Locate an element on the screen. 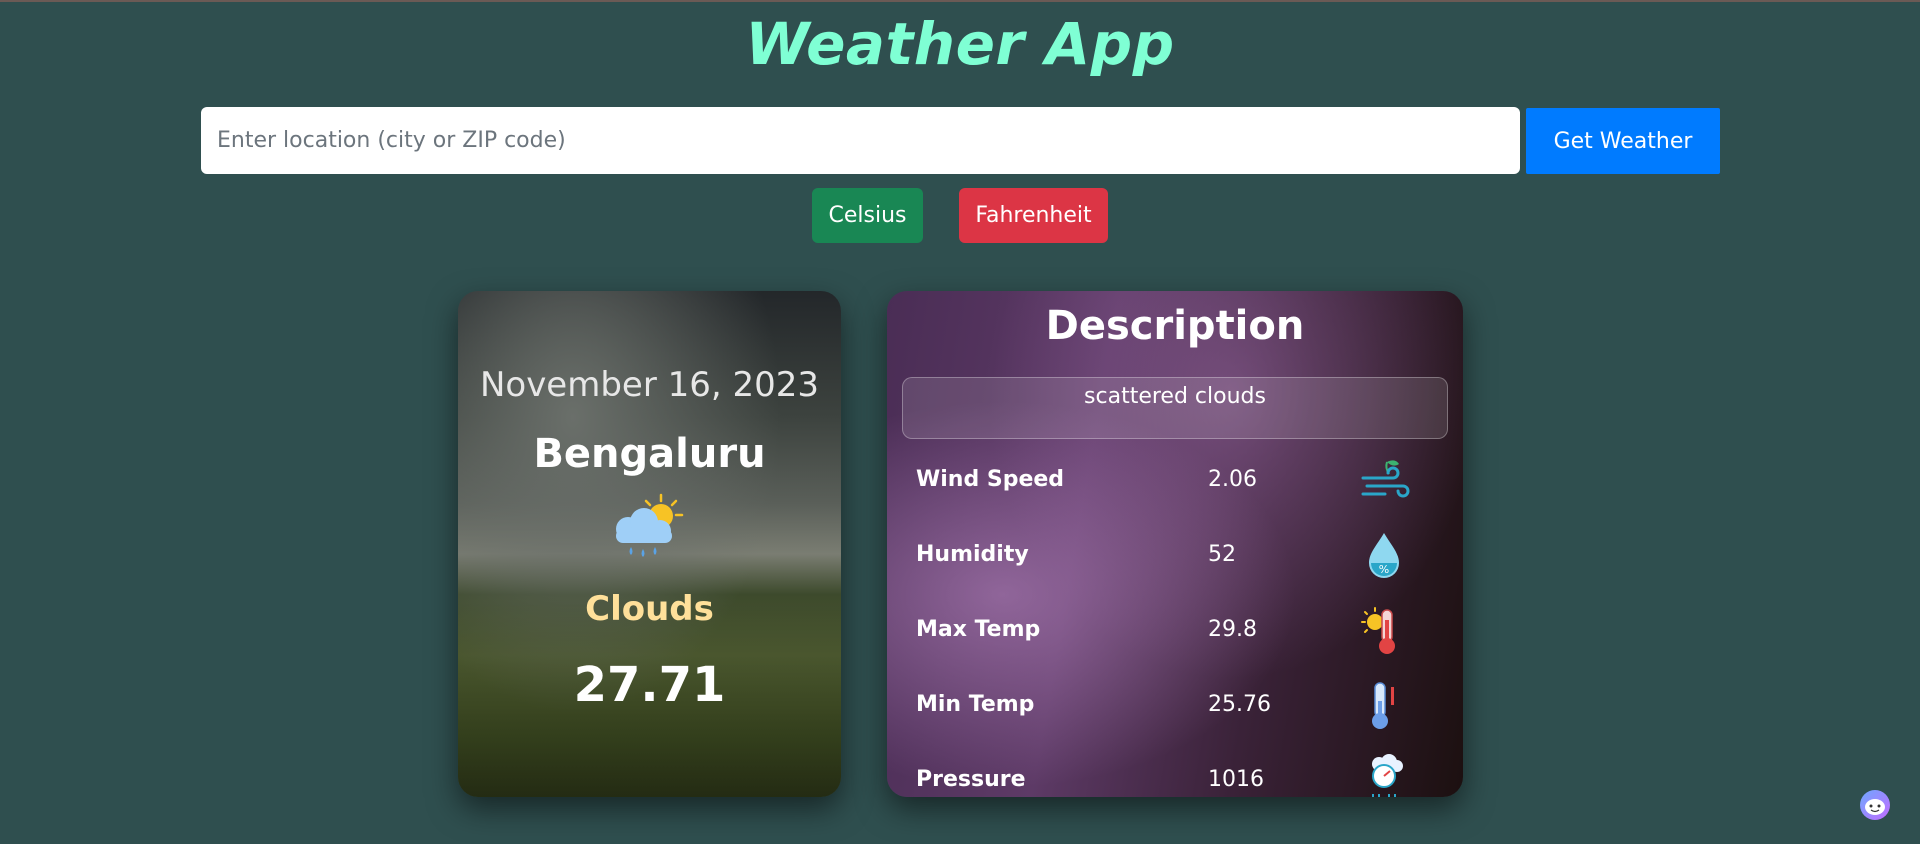 This screenshot has height=844, width=1920. stat-label: Max Temp is located at coordinates (978, 629).